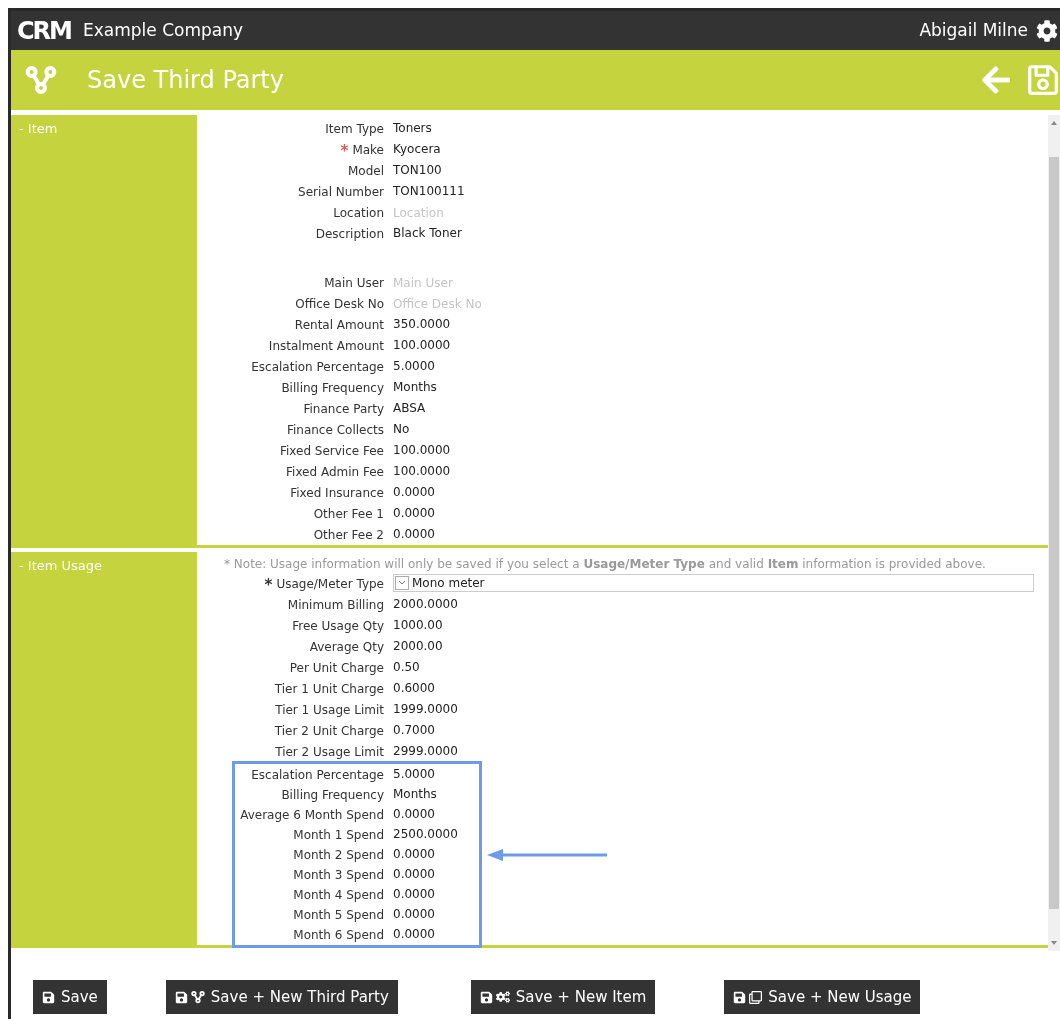 This screenshot has width=1060, height=1019. What do you see at coordinates (473, 303) in the screenshot?
I see `field-input: Office Desk No` at bounding box center [473, 303].